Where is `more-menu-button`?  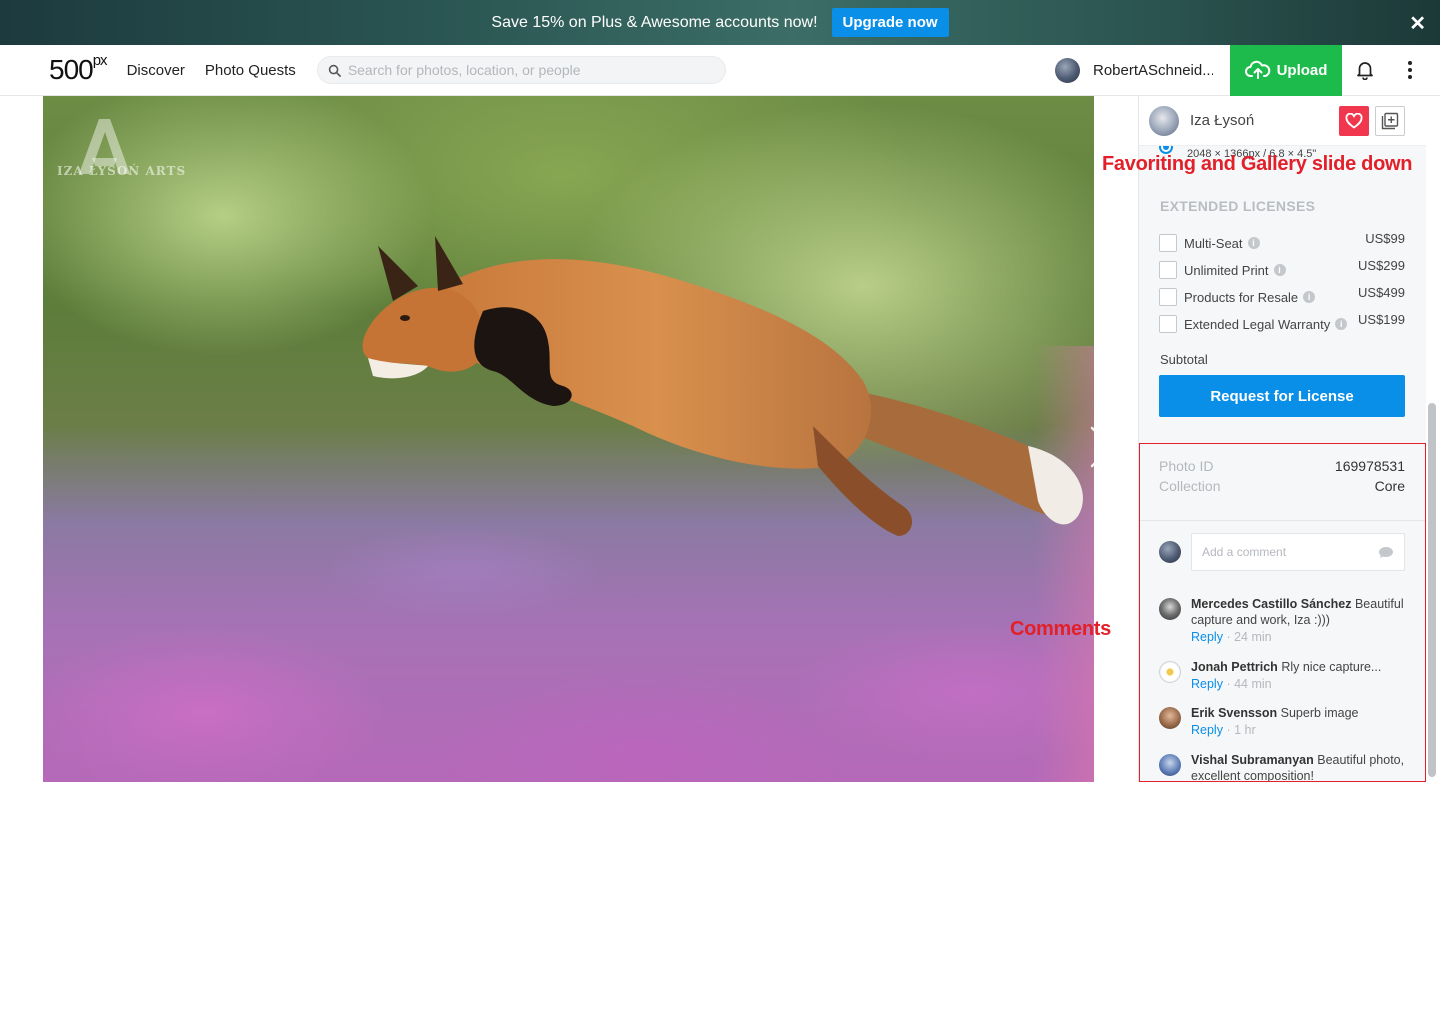
more-menu-button is located at coordinates (1410, 70).